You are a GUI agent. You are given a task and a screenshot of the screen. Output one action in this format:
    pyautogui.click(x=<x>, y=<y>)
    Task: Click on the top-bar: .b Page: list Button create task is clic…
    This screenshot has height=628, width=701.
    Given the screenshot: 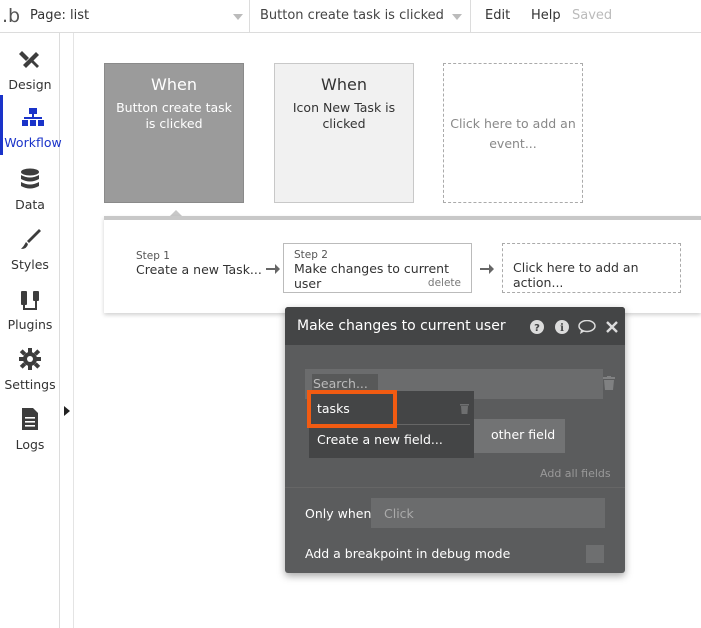 What is the action you would take?
    pyautogui.click(x=350, y=16)
    